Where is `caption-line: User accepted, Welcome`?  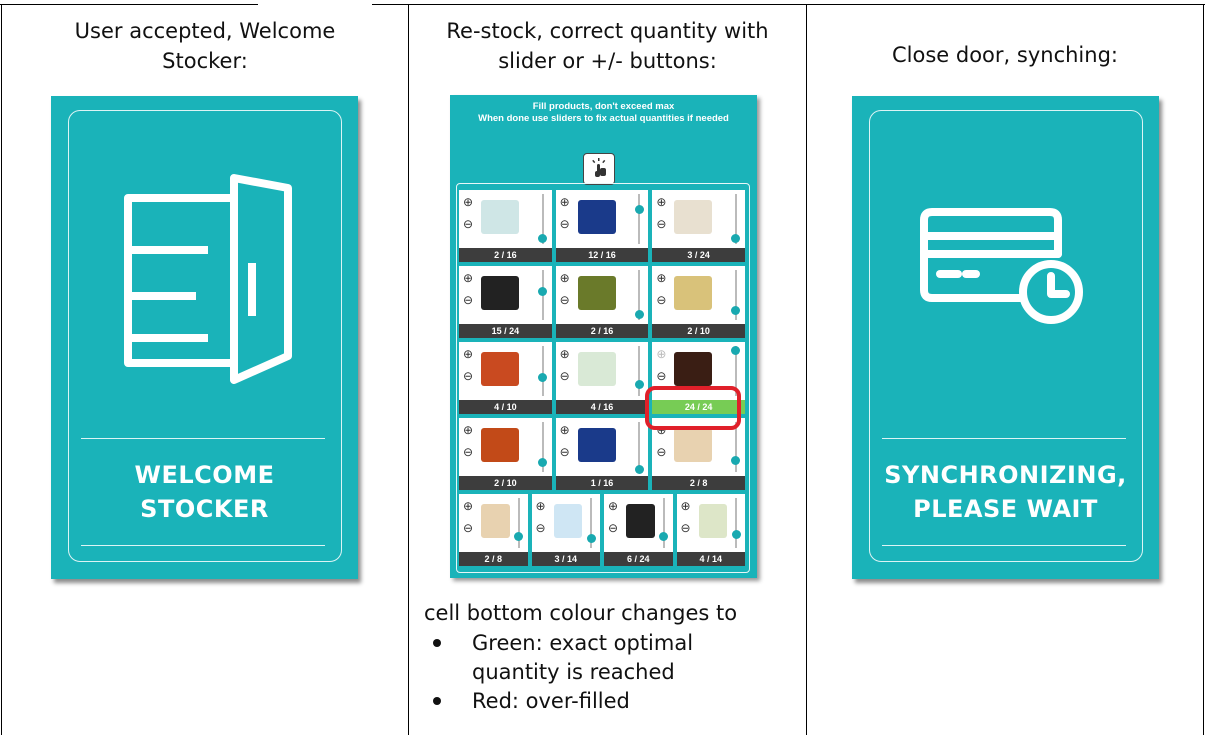
caption-line: User accepted, Welcome is located at coordinates (205, 31).